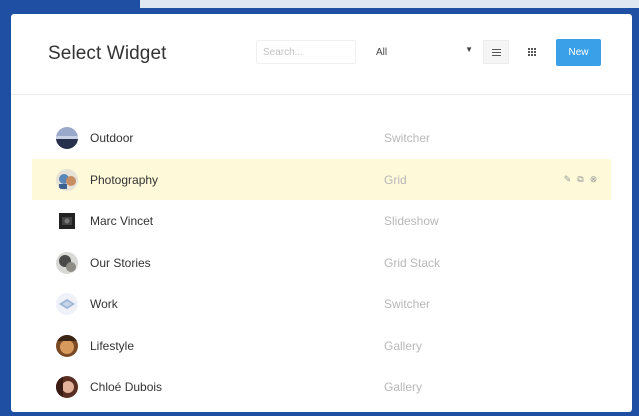 The height and width of the screenshot is (416, 639). What do you see at coordinates (321, 179) in the screenshot?
I see `list-item: Photography Grid ✎ ⧉ ⊗` at bounding box center [321, 179].